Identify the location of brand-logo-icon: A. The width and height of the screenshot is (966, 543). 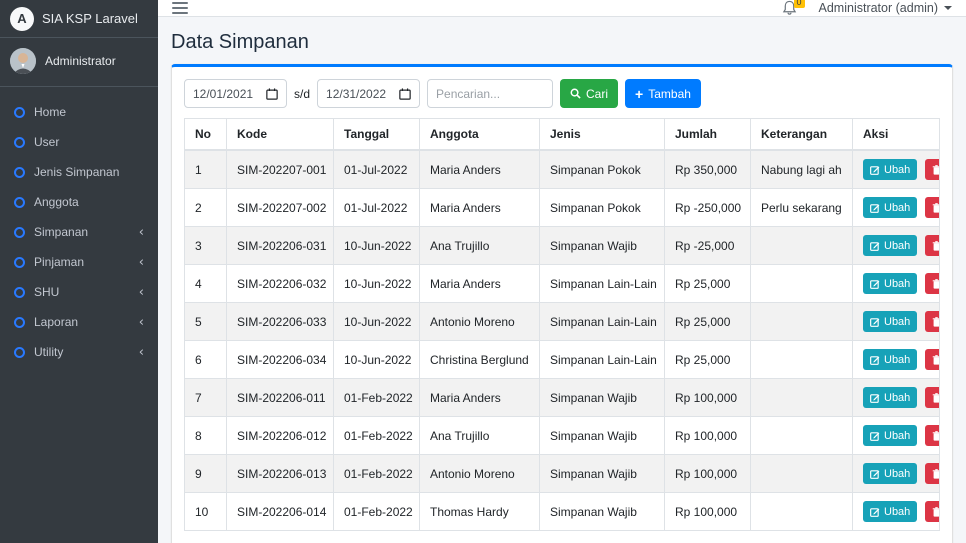
(22, 18).